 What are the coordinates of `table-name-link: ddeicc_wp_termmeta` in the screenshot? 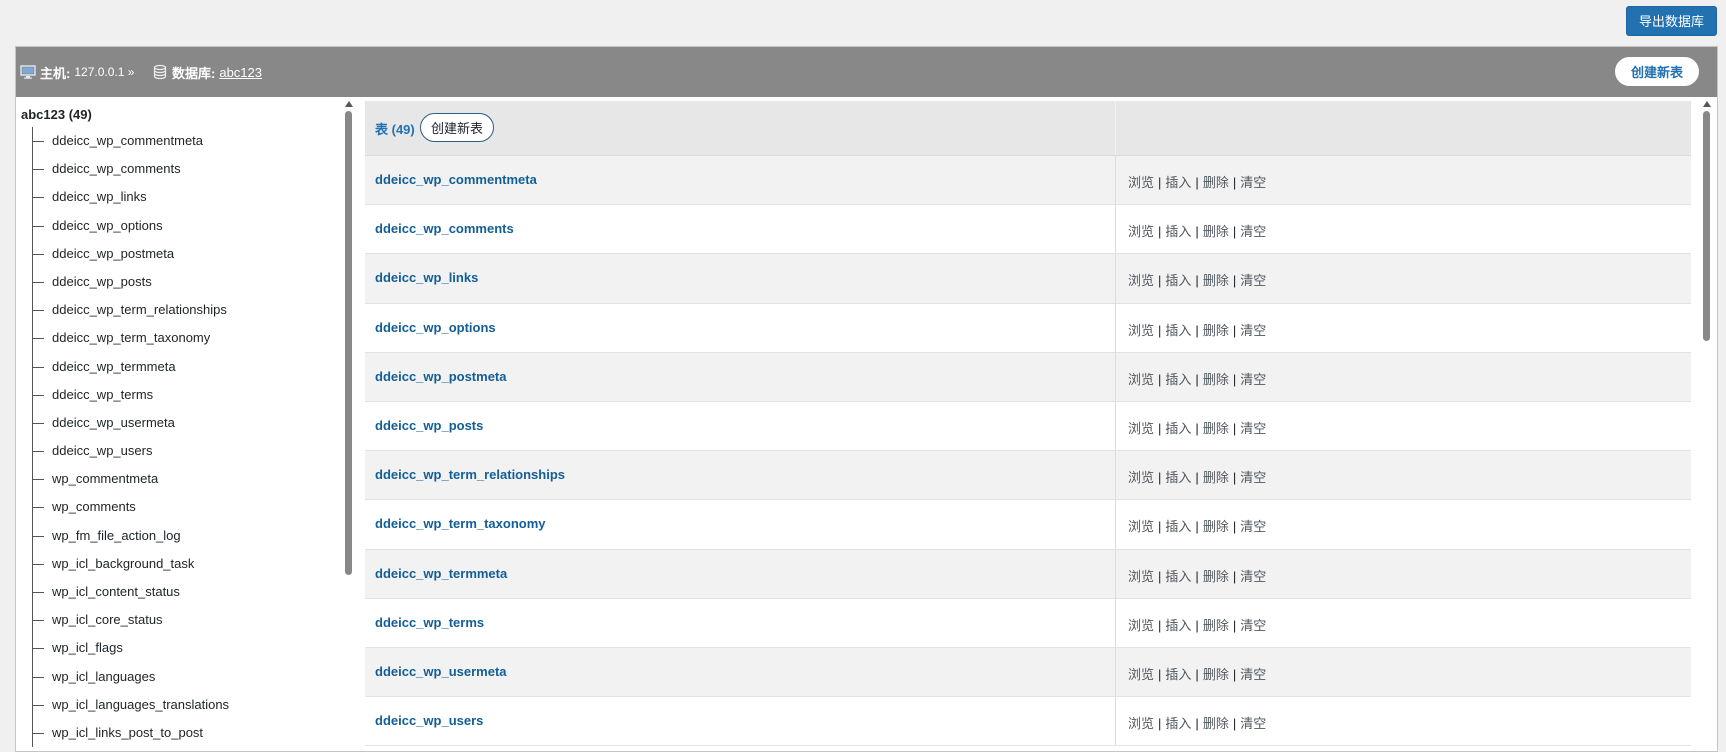 It's located at (441, 573).